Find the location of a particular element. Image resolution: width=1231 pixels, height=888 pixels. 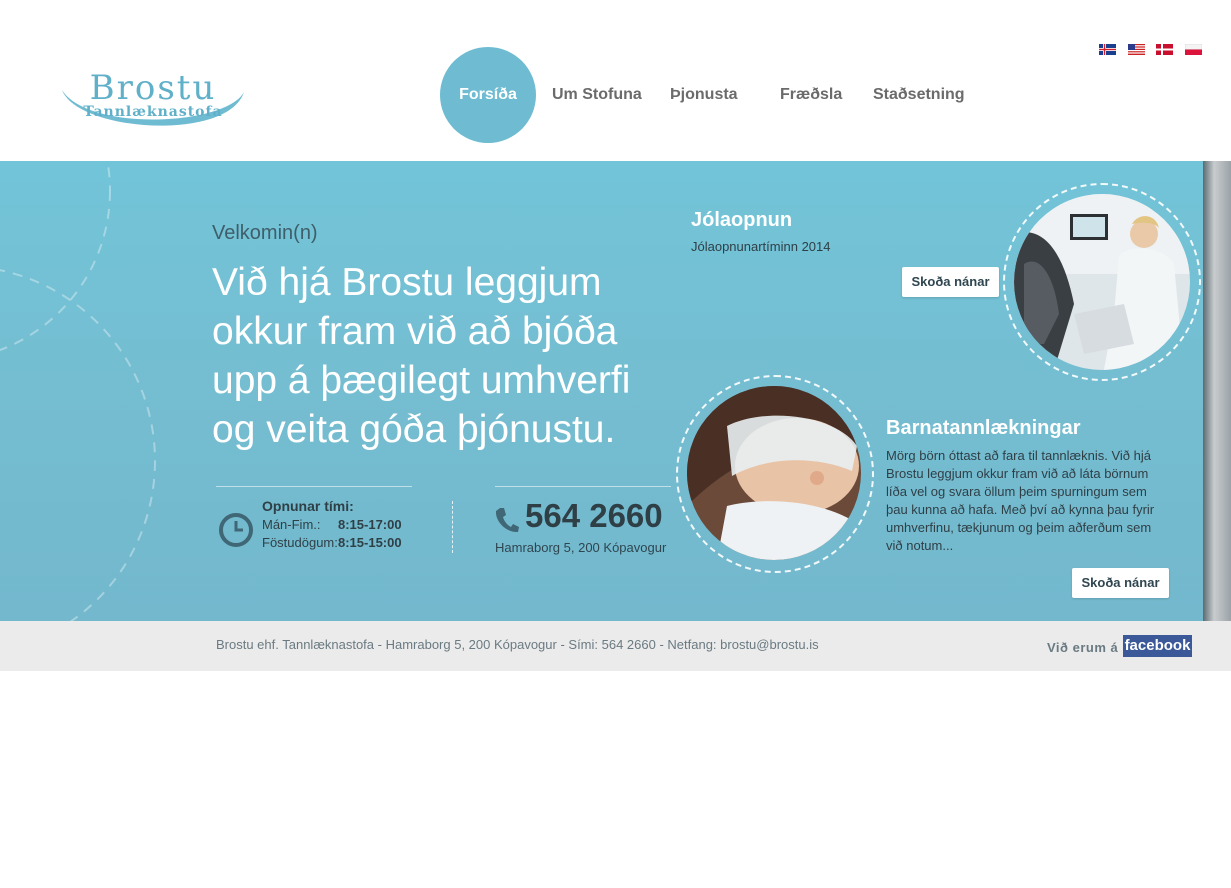

clock-icon is located at coordinates (236, 530).